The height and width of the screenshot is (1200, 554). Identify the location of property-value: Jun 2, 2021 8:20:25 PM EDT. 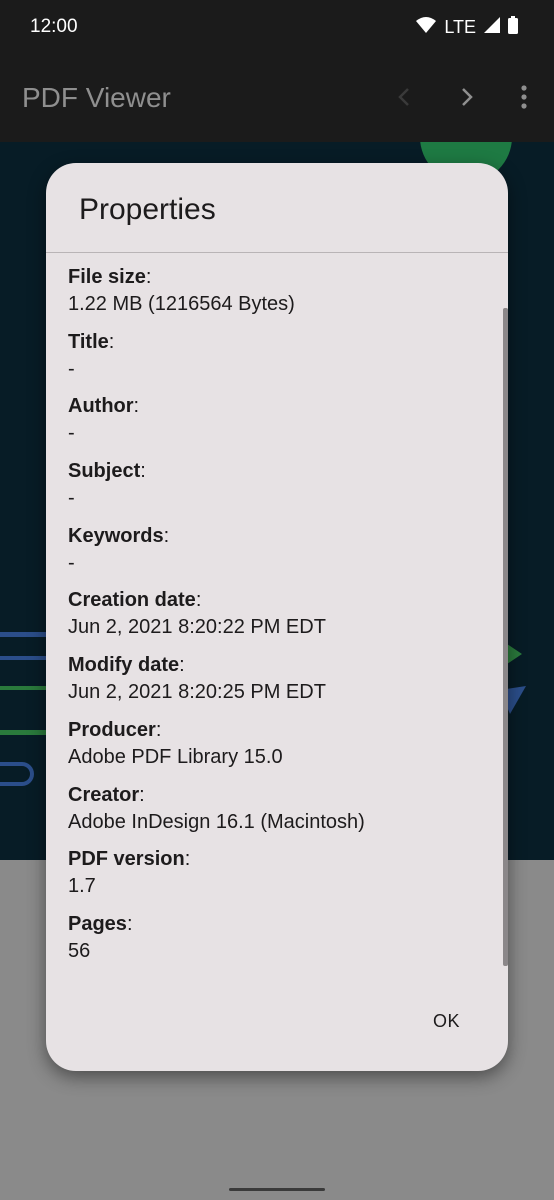
(197, 692).